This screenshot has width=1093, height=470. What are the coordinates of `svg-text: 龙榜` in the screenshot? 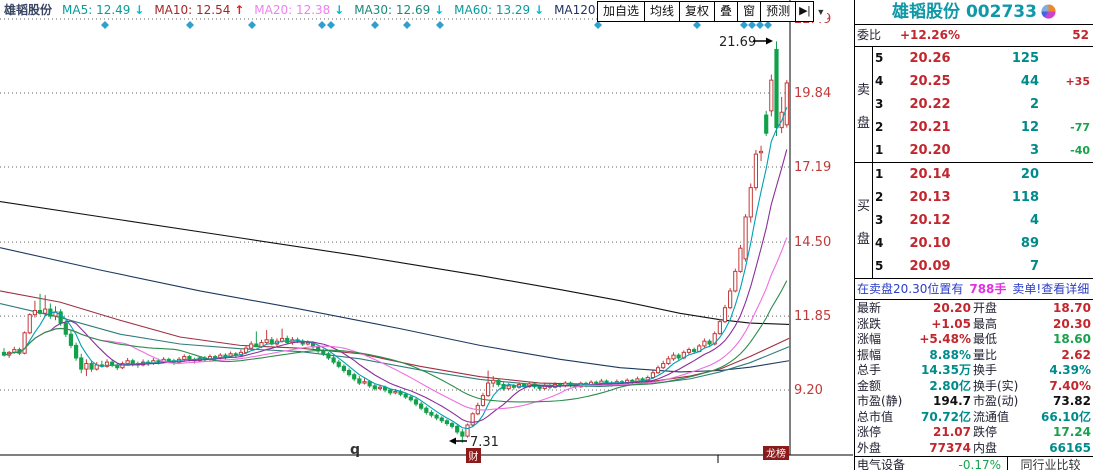 It's located at (776, 453).